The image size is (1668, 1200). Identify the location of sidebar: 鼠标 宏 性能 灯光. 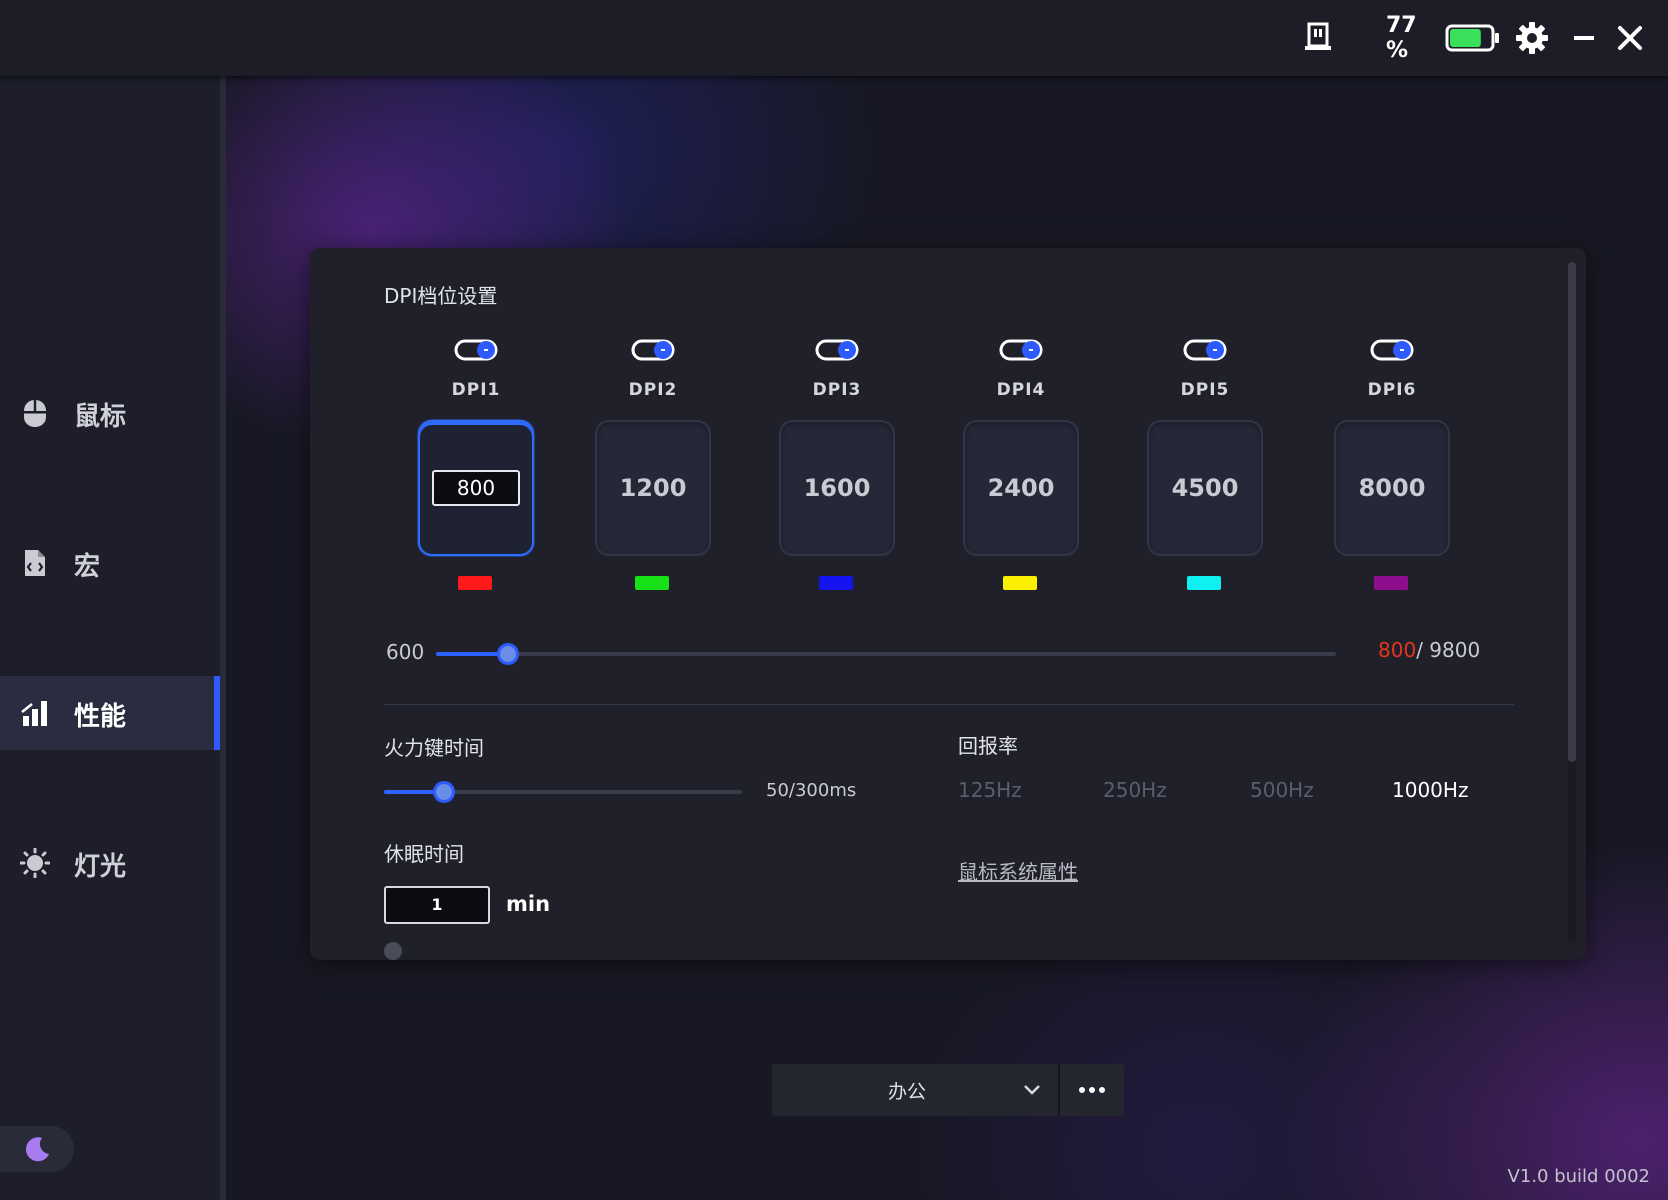
(113, 638).